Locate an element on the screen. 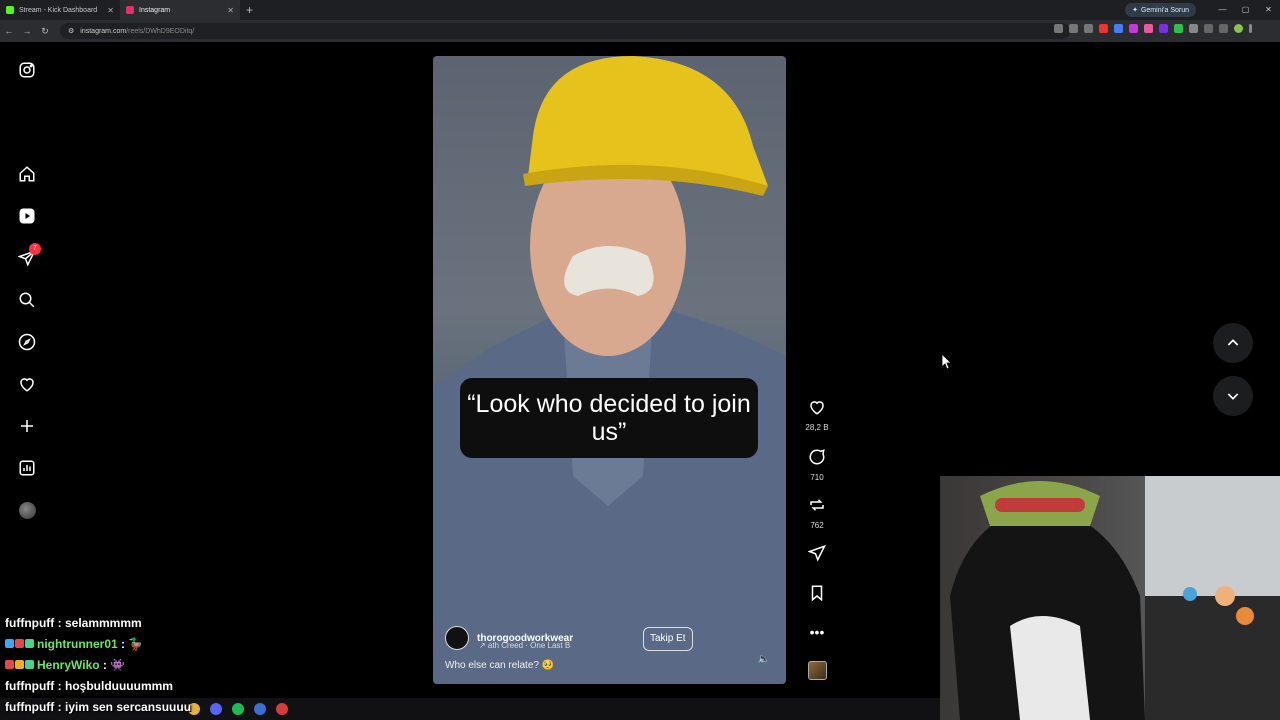  minimize-button: — is located at coordinates (1222, 10).